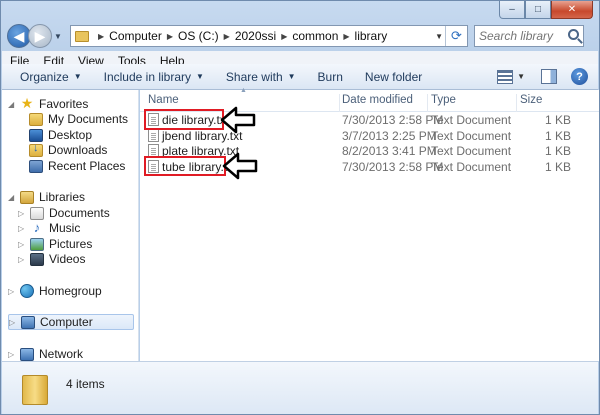 This screenshot has width=600, height=415. What do you see at coordinates (550, 103) in the screenshot?
I see `column-header-size: Size` at bounding box center [550, 103].